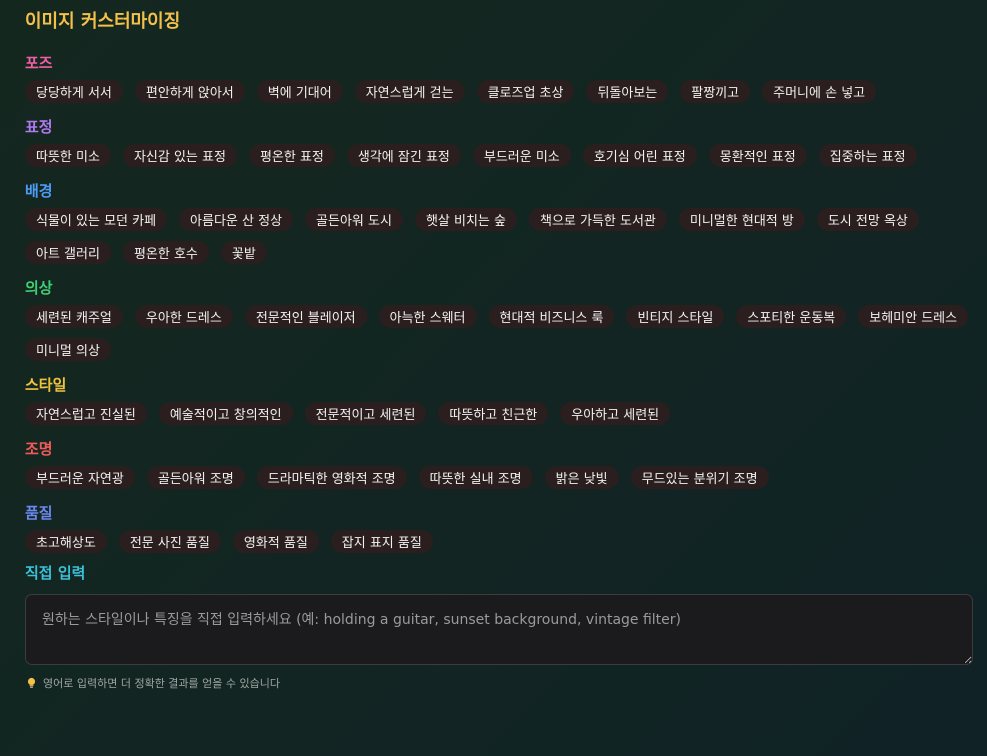 This screenshot has width=987, height=756. I want to click on option-chip-expression: 자신감 있는 표정, so click(179, 155).